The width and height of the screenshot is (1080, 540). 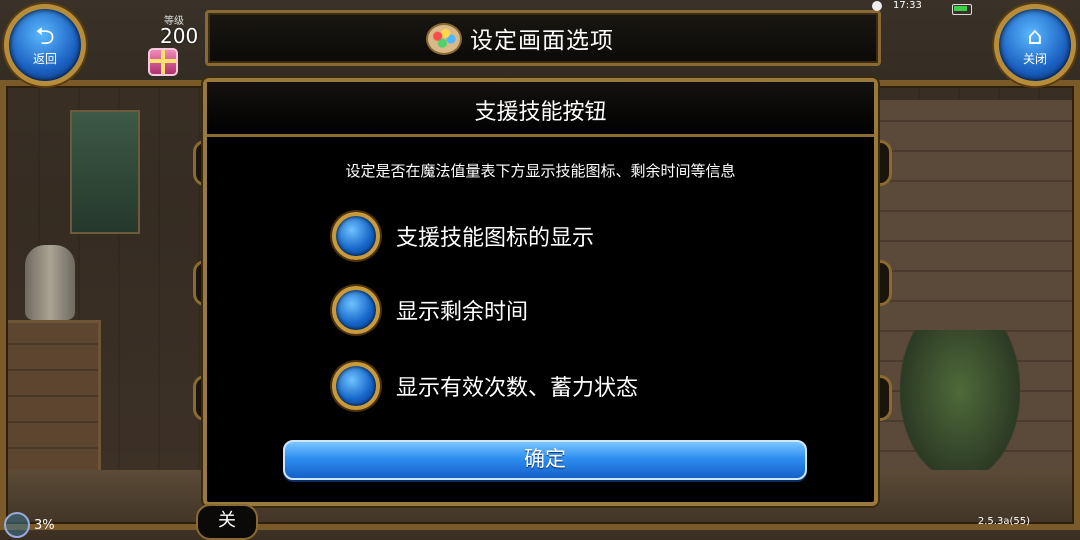 I want to click on gift-icon, so click(x=163, y=62).